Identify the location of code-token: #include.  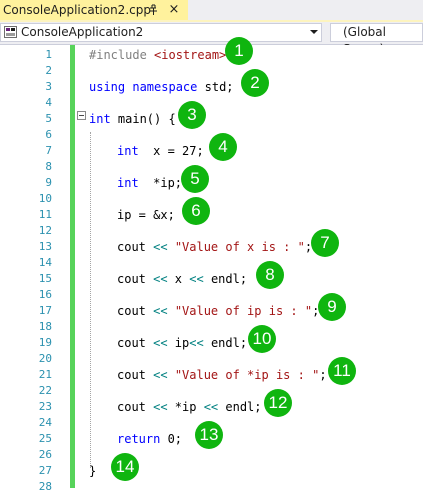
(122, 55).